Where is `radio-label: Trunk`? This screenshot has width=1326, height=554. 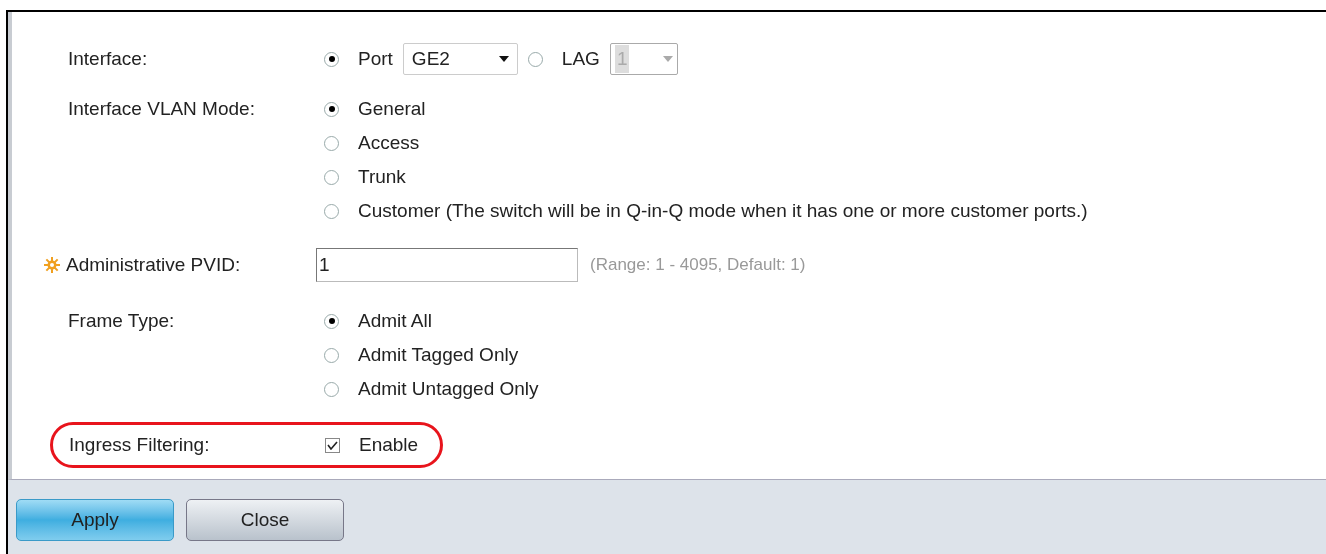 radio-label: Trunk is located at coordinates (382, 176).